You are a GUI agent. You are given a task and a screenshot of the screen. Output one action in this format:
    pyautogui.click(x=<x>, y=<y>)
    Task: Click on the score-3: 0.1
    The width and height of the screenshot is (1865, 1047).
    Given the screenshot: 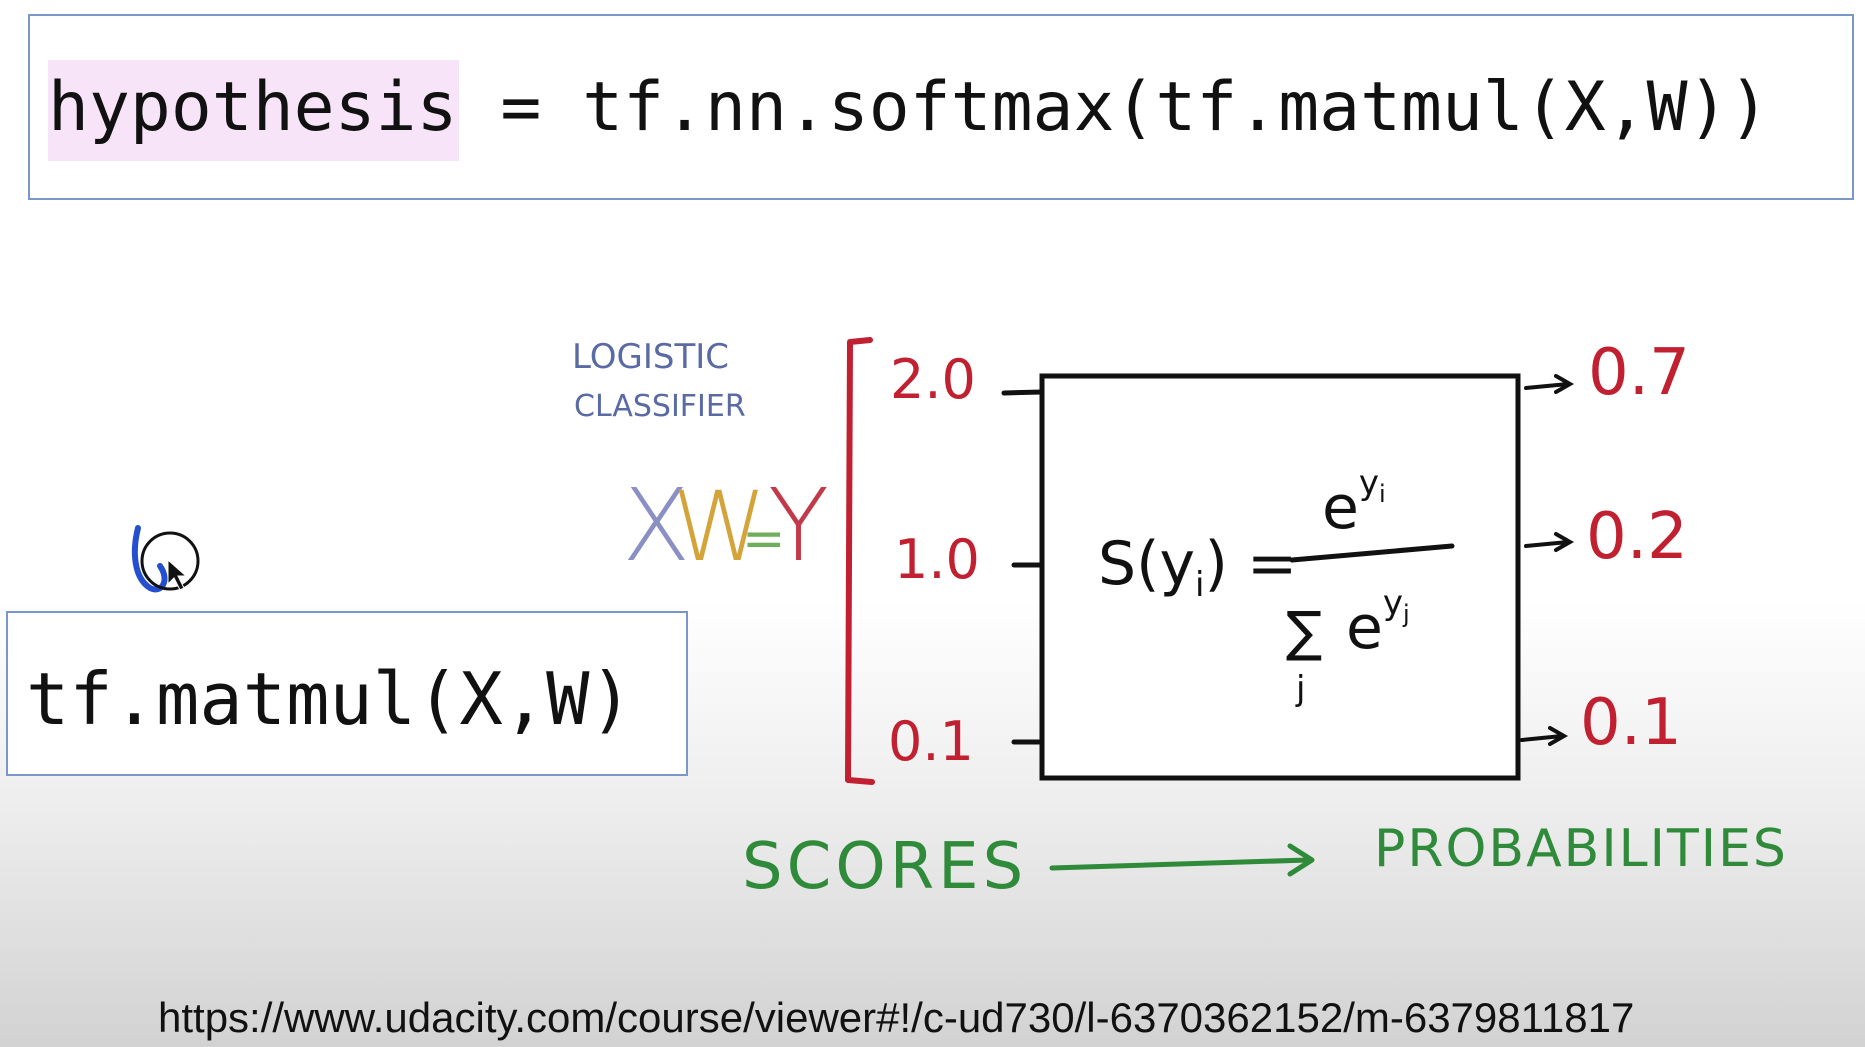 What is the action you would take?
    pyautogui.click(x=931, y=741)
    